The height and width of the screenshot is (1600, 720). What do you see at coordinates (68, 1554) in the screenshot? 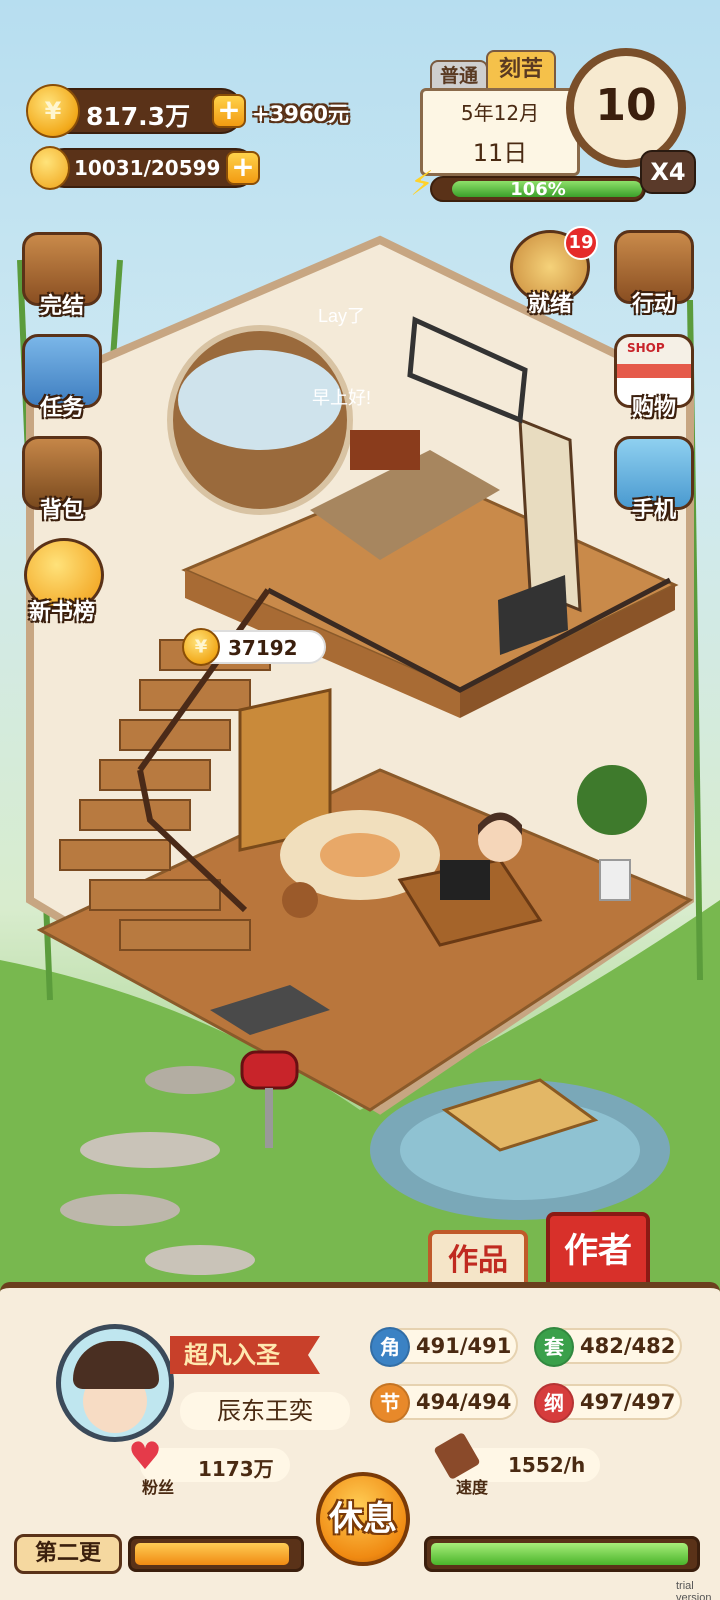
I see `chapter-label: 第二更` at bounding box center [68, 1554].